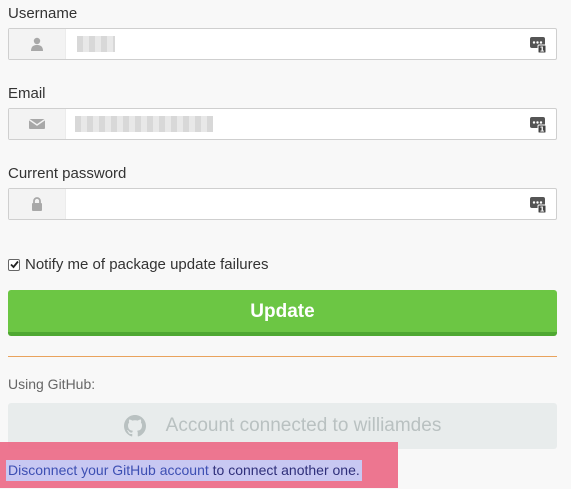  What do you see at coordinates (282, 313) in the screenshot?
I see `update-button: Update` at bounding box center [282, 313].